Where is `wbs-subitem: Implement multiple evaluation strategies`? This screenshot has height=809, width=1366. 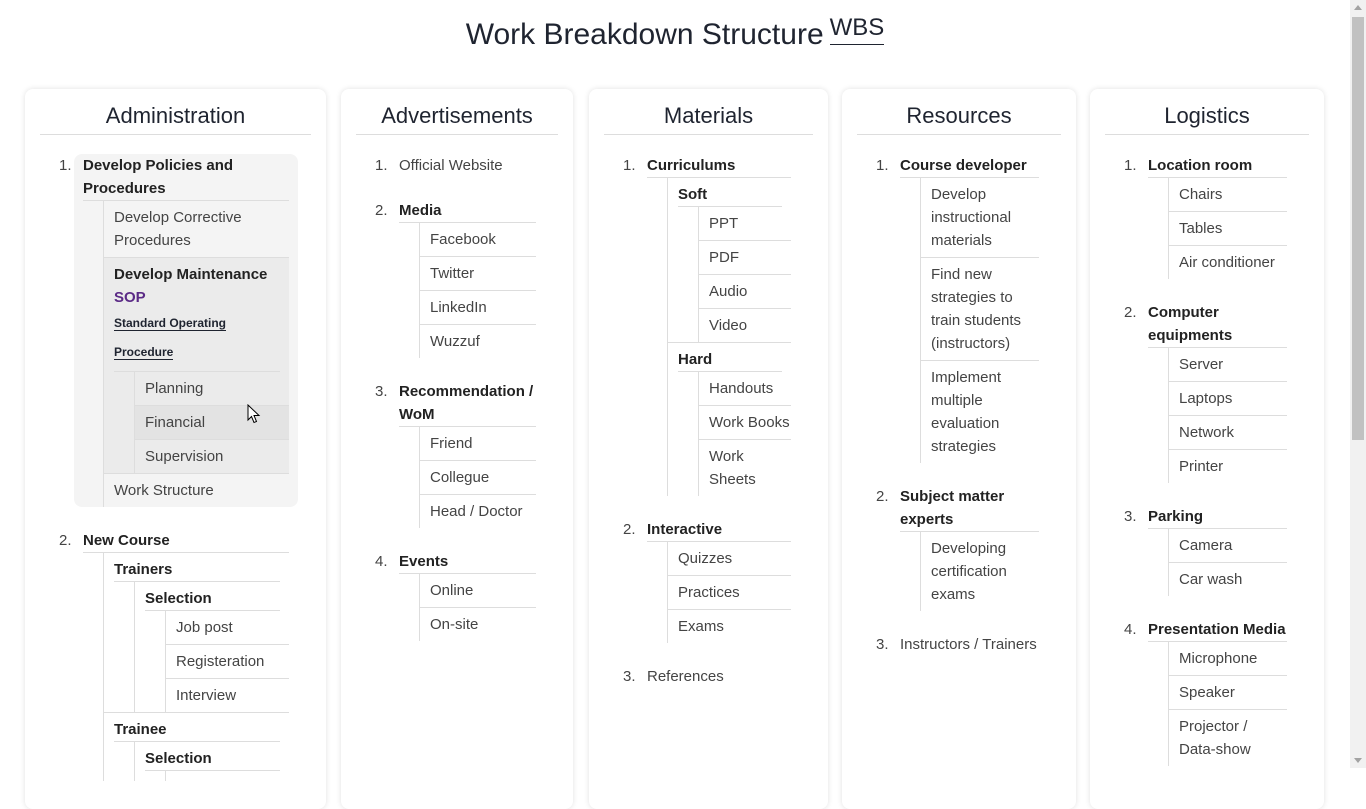 wbs-subitem: Implement multiple evaluation strategies is located at coordinates (980, 412).